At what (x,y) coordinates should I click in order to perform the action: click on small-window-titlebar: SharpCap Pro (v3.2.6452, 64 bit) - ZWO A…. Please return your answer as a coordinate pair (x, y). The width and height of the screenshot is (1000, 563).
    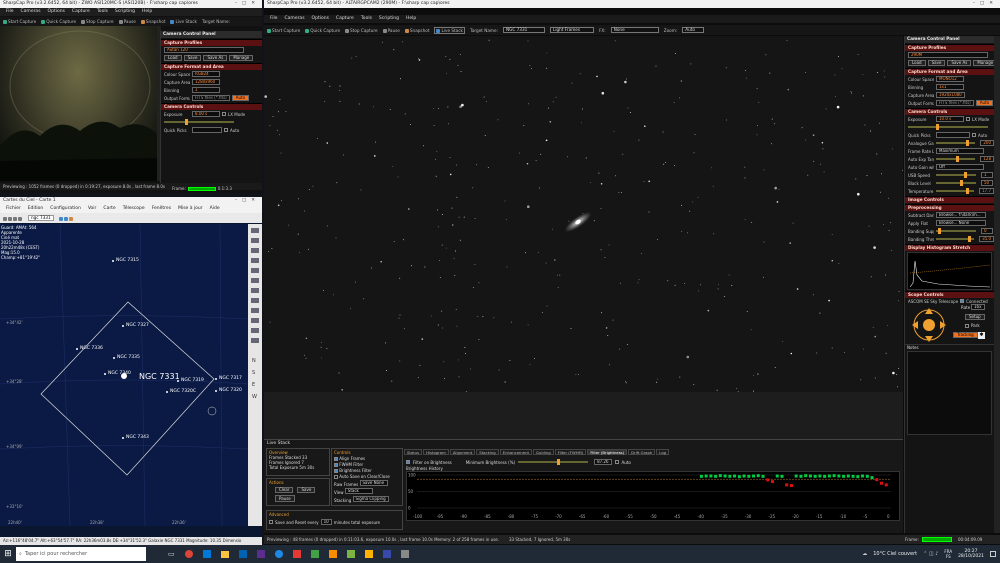
    Looking at the image, I should click on (131, 4).